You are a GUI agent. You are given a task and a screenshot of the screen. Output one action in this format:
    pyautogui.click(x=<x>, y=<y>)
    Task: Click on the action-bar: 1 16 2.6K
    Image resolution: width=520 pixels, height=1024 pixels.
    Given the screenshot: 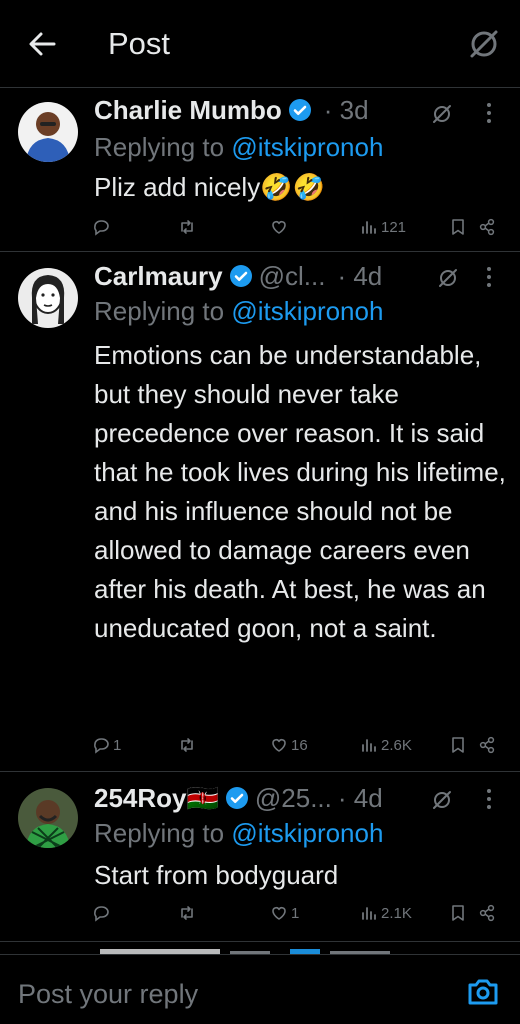 What is the action you would take?
    pyautogui.click(x=260, y=748)
    